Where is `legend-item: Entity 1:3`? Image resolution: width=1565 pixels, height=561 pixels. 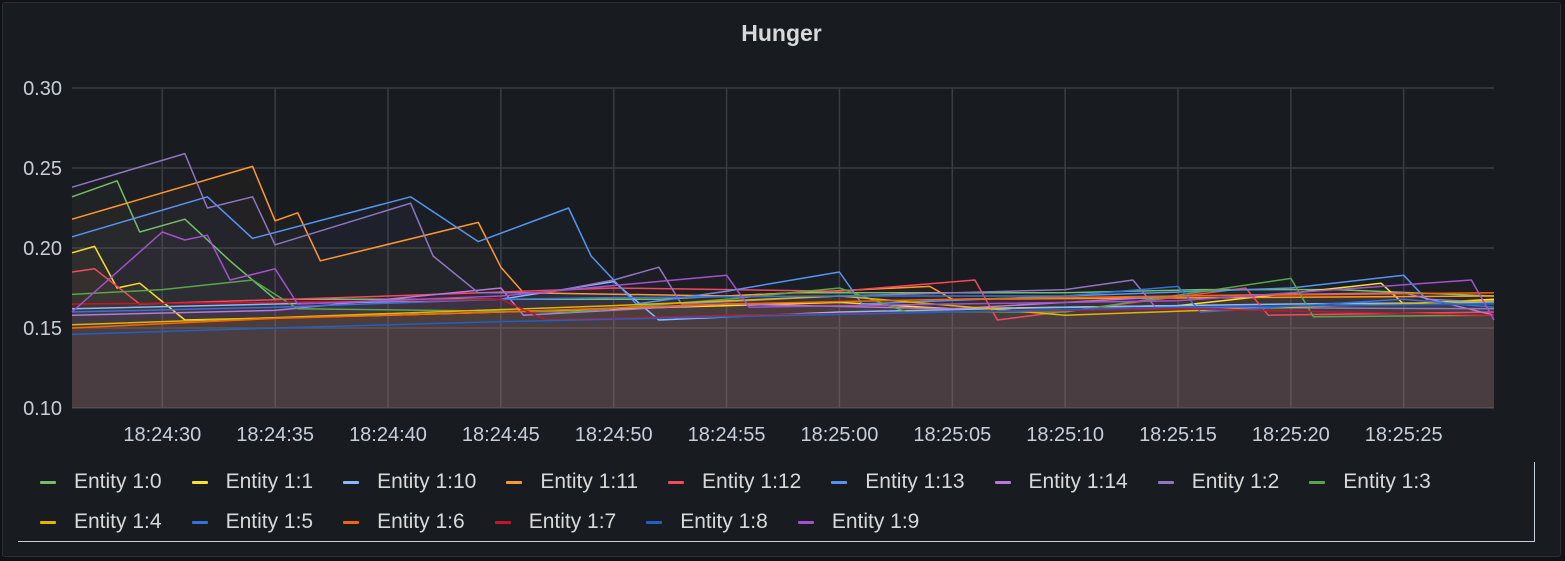
legend-item: Entity 1:3 is located at coordinates (1370, 482).